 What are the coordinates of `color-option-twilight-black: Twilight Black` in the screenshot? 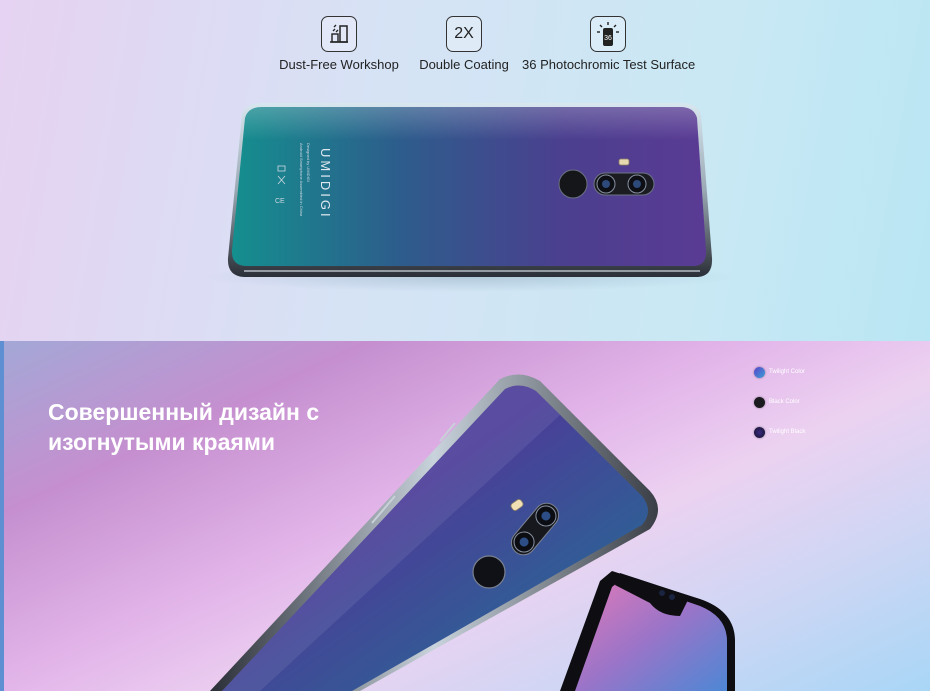 It's located at (779, 432).